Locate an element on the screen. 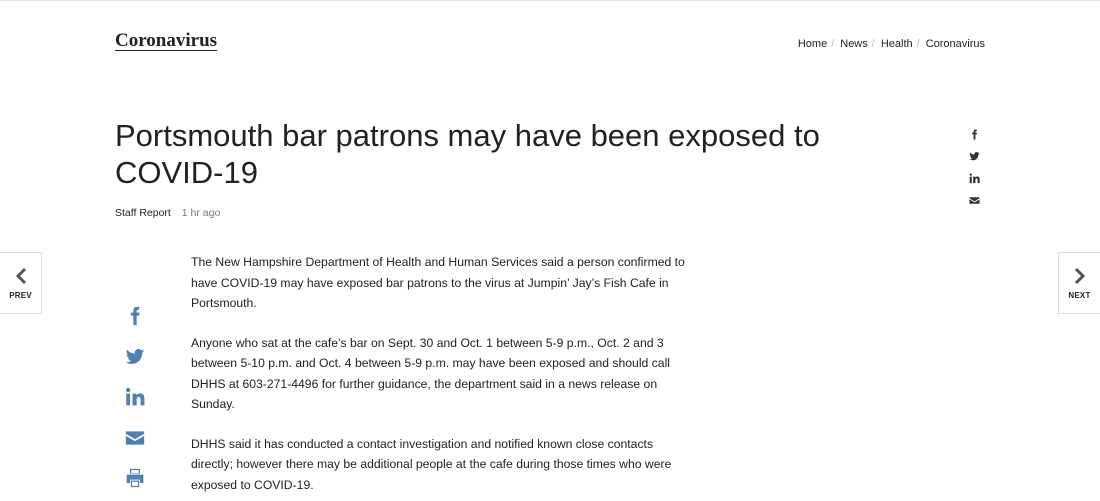 This screenshot has height=501, width=1100. breadcrumb-home: Home is located at coordinates (812, 44).